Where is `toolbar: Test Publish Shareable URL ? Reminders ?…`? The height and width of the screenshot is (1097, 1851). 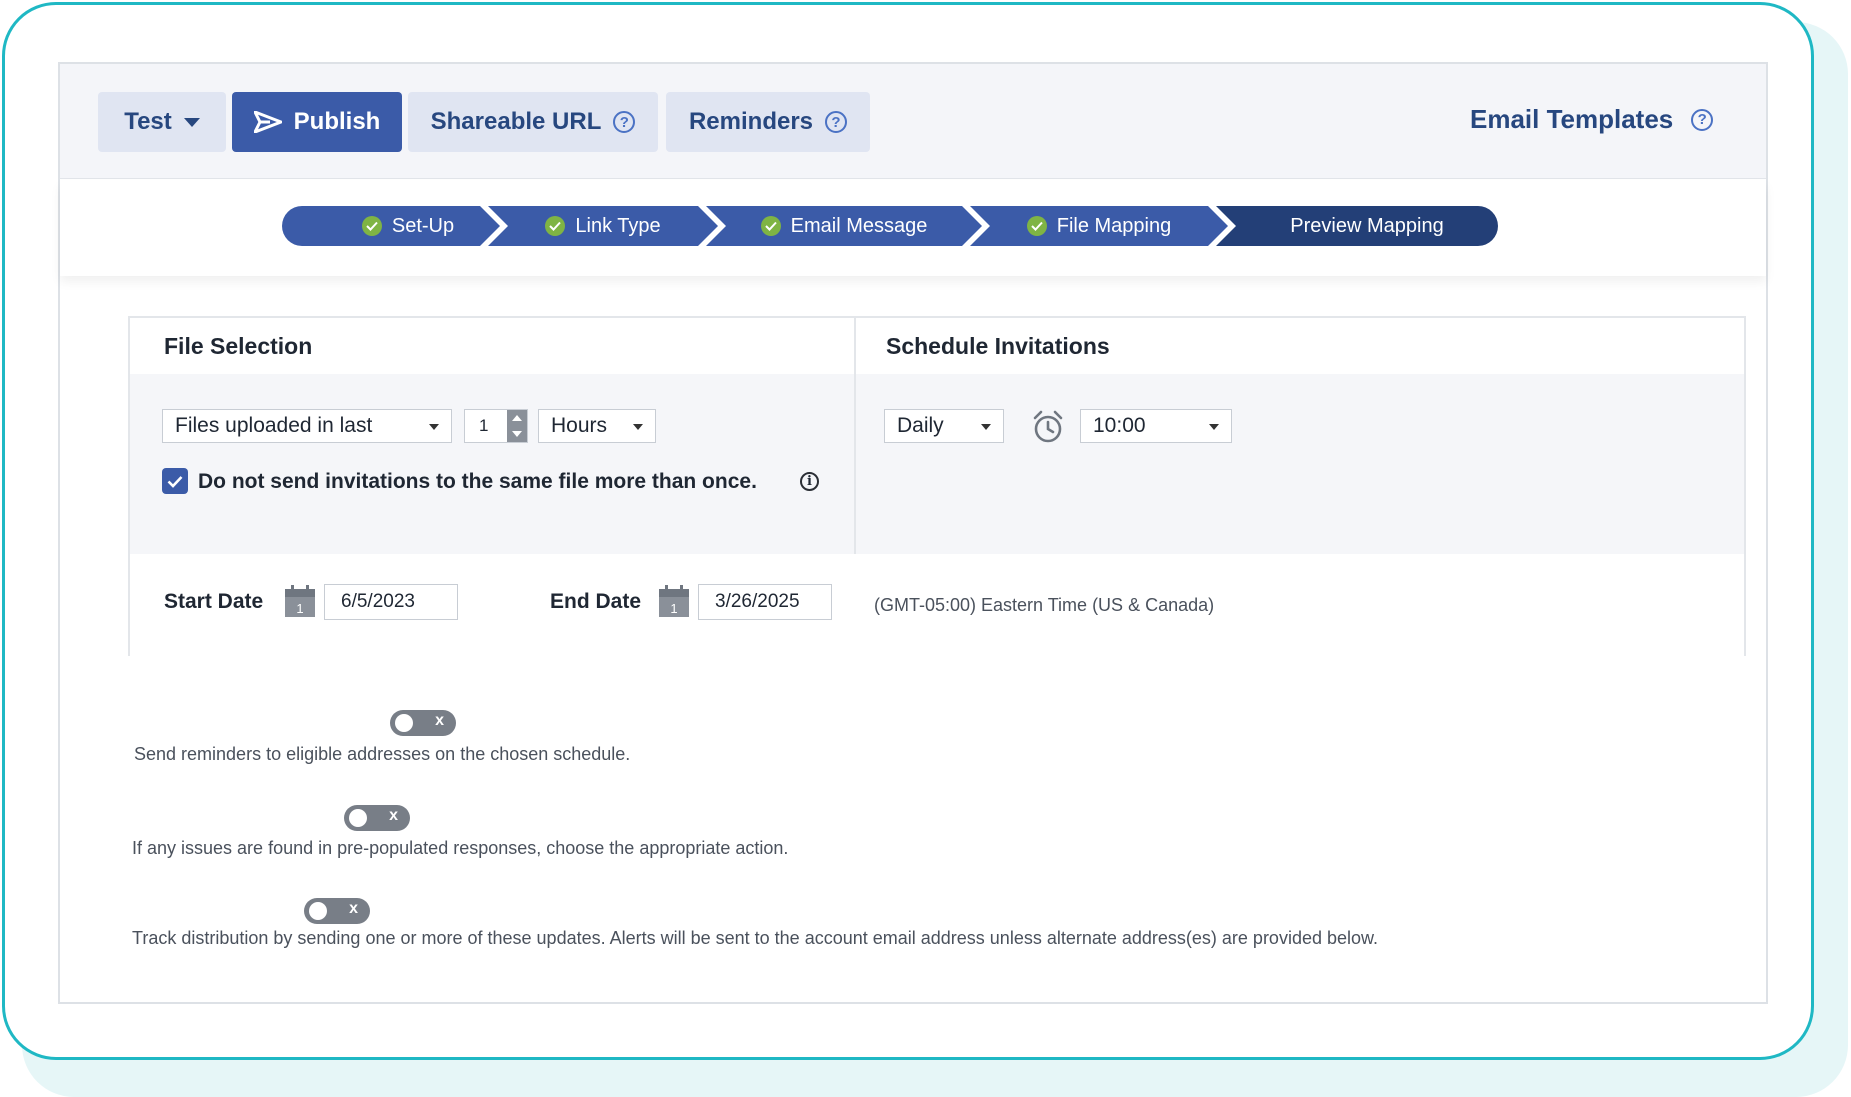
toolbar: Test Publish Shareable URL ? Reminders ?… is located at coordinates (913, 121).